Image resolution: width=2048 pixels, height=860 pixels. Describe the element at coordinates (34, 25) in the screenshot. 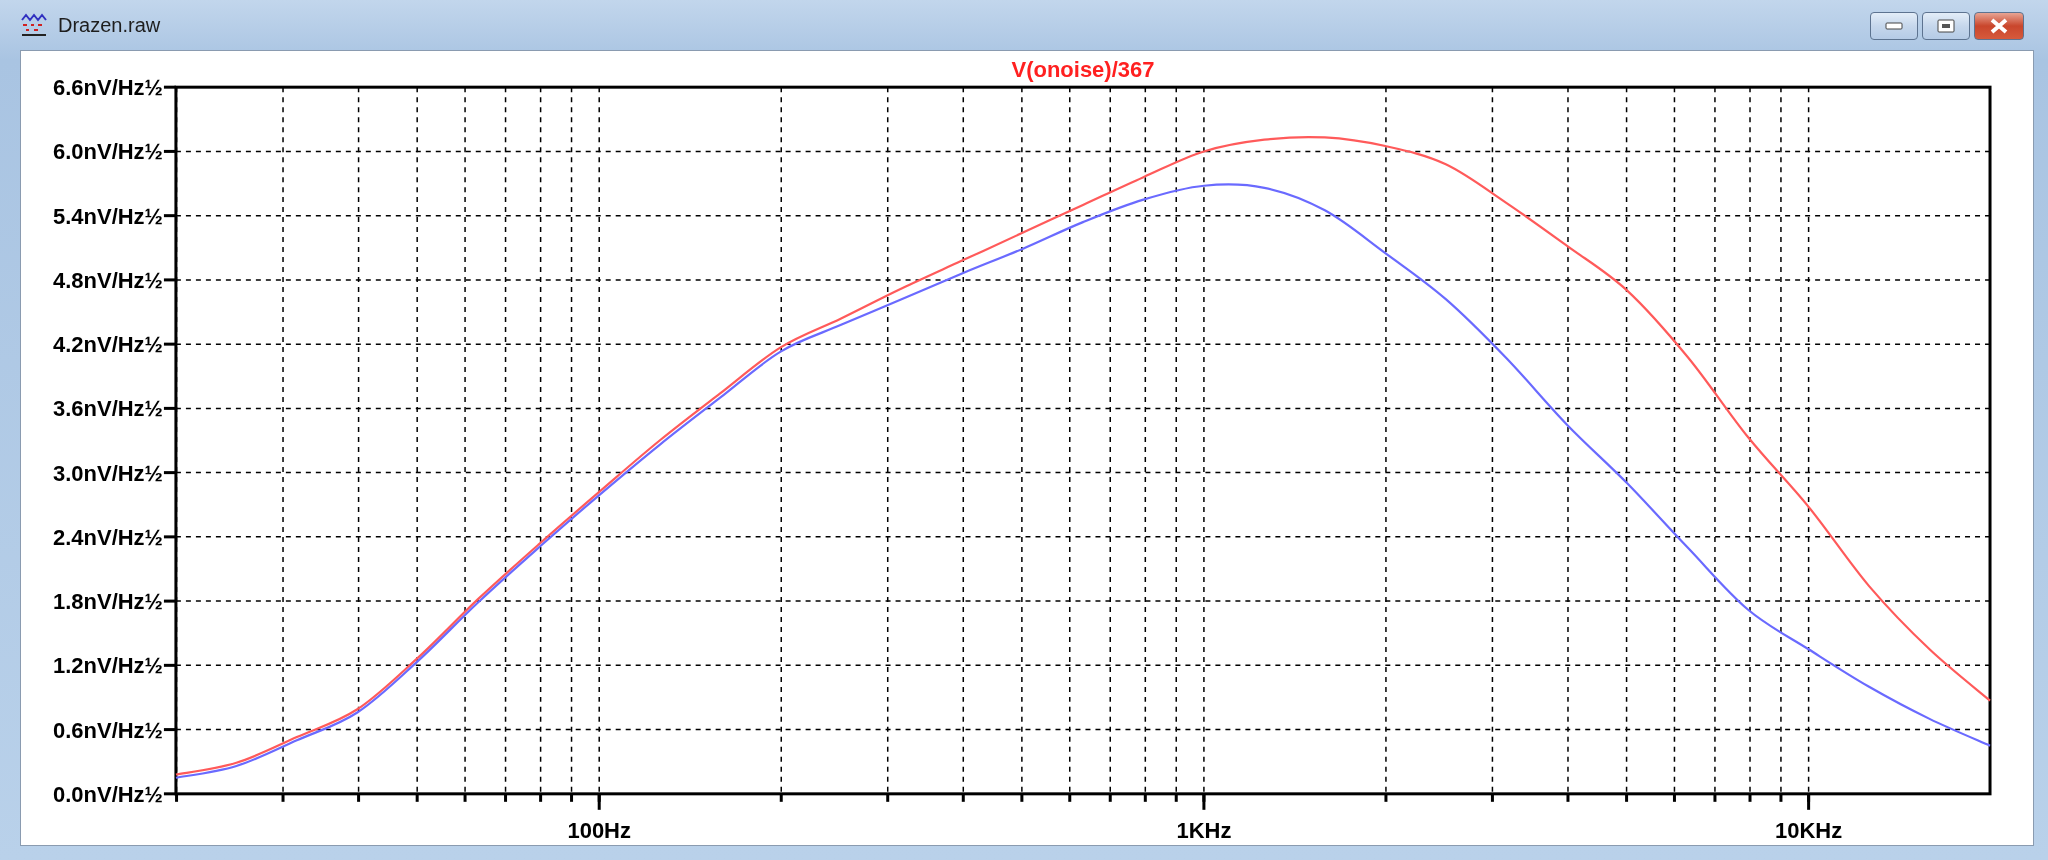

I see `waveform-app-icon` at that location.